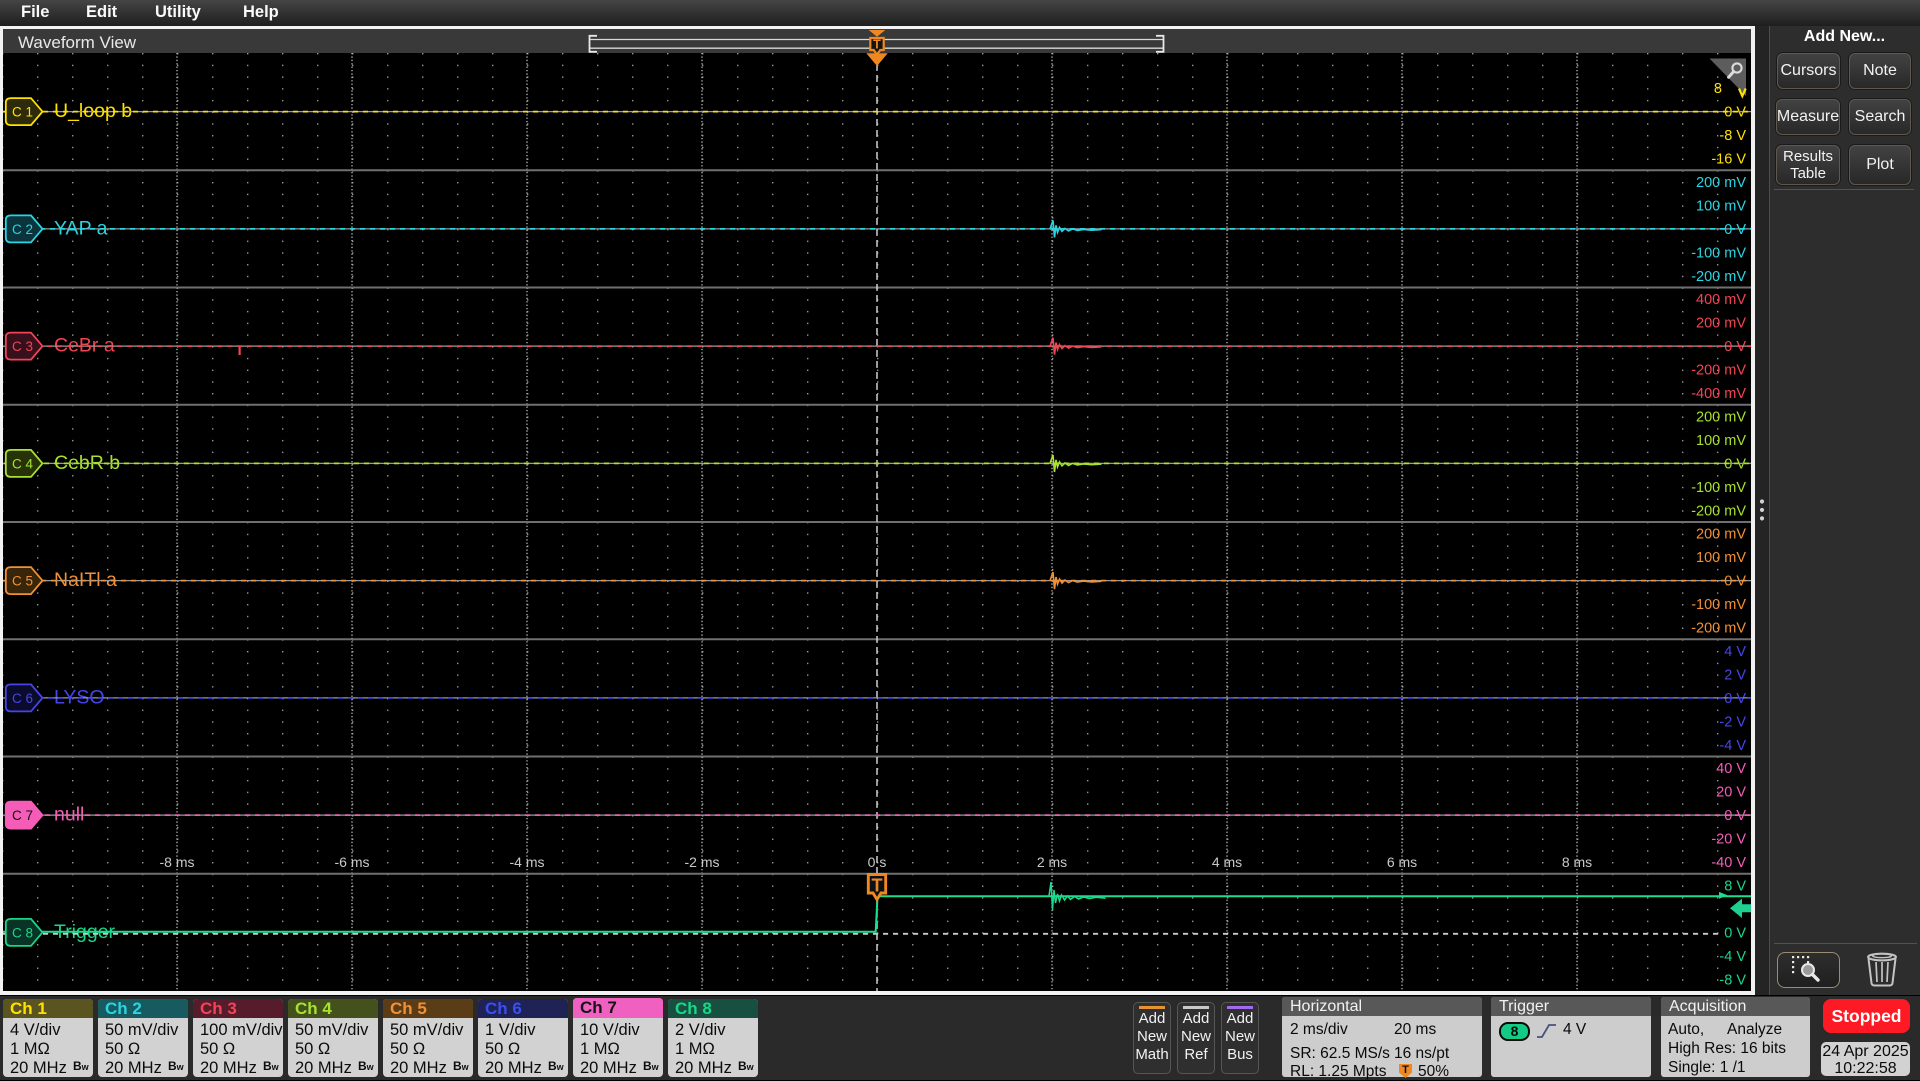 The image size is (1920, 1081). What do you see at coordinates (1728, 840) in the screenshot?
I see `svg-text: -20 V` at bounding box center [1728, 840].